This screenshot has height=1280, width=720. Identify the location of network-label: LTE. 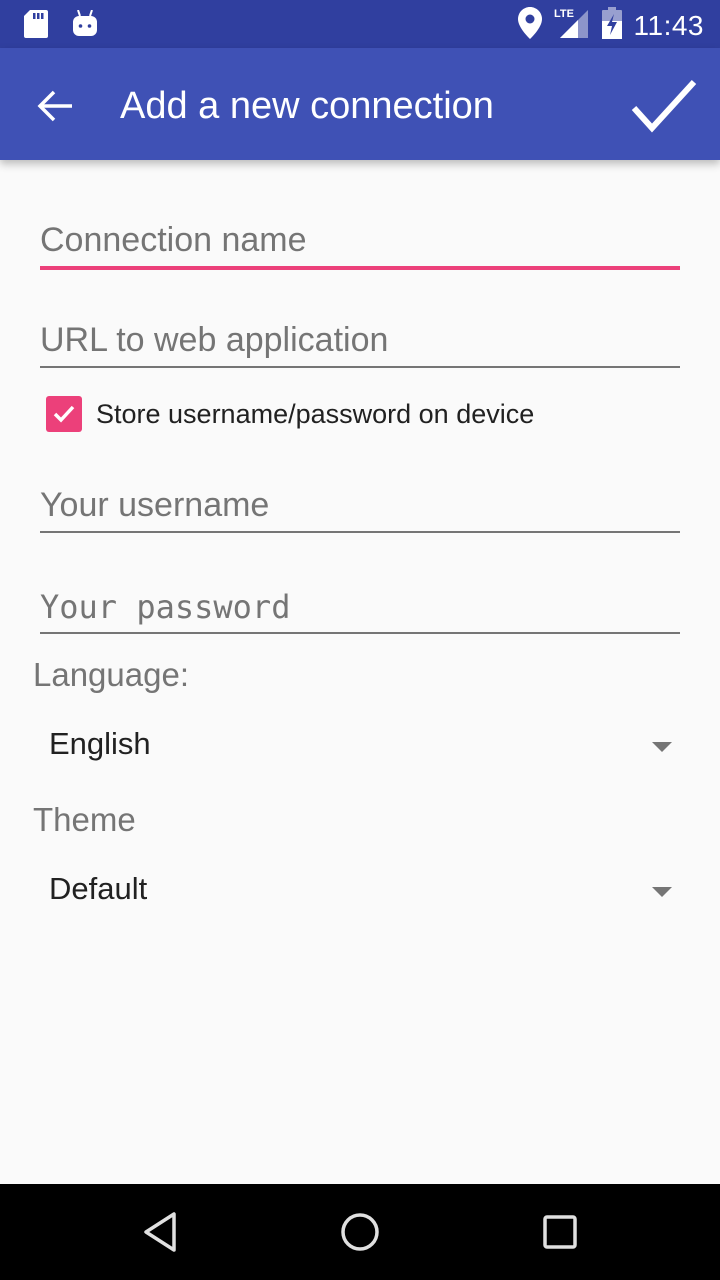
(564, 14).